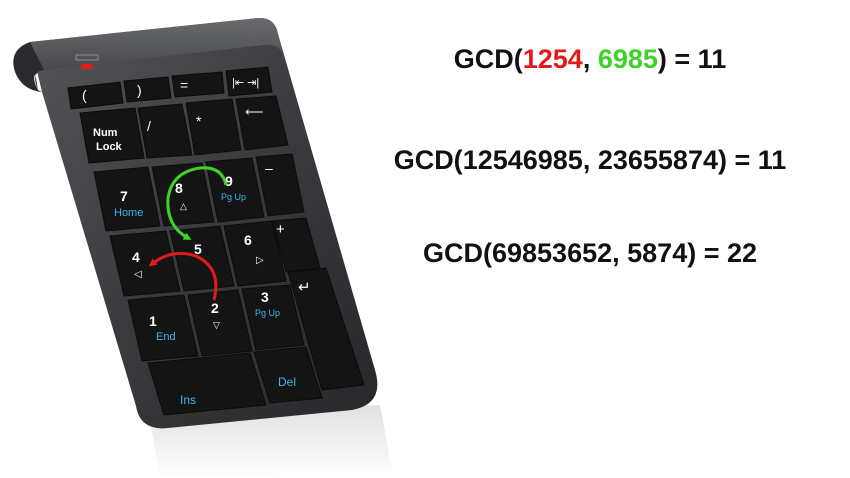 The image size is (850, 478). Describe the element at coordinates (87, 66) in the screenshot. I see `status-led` at that location.